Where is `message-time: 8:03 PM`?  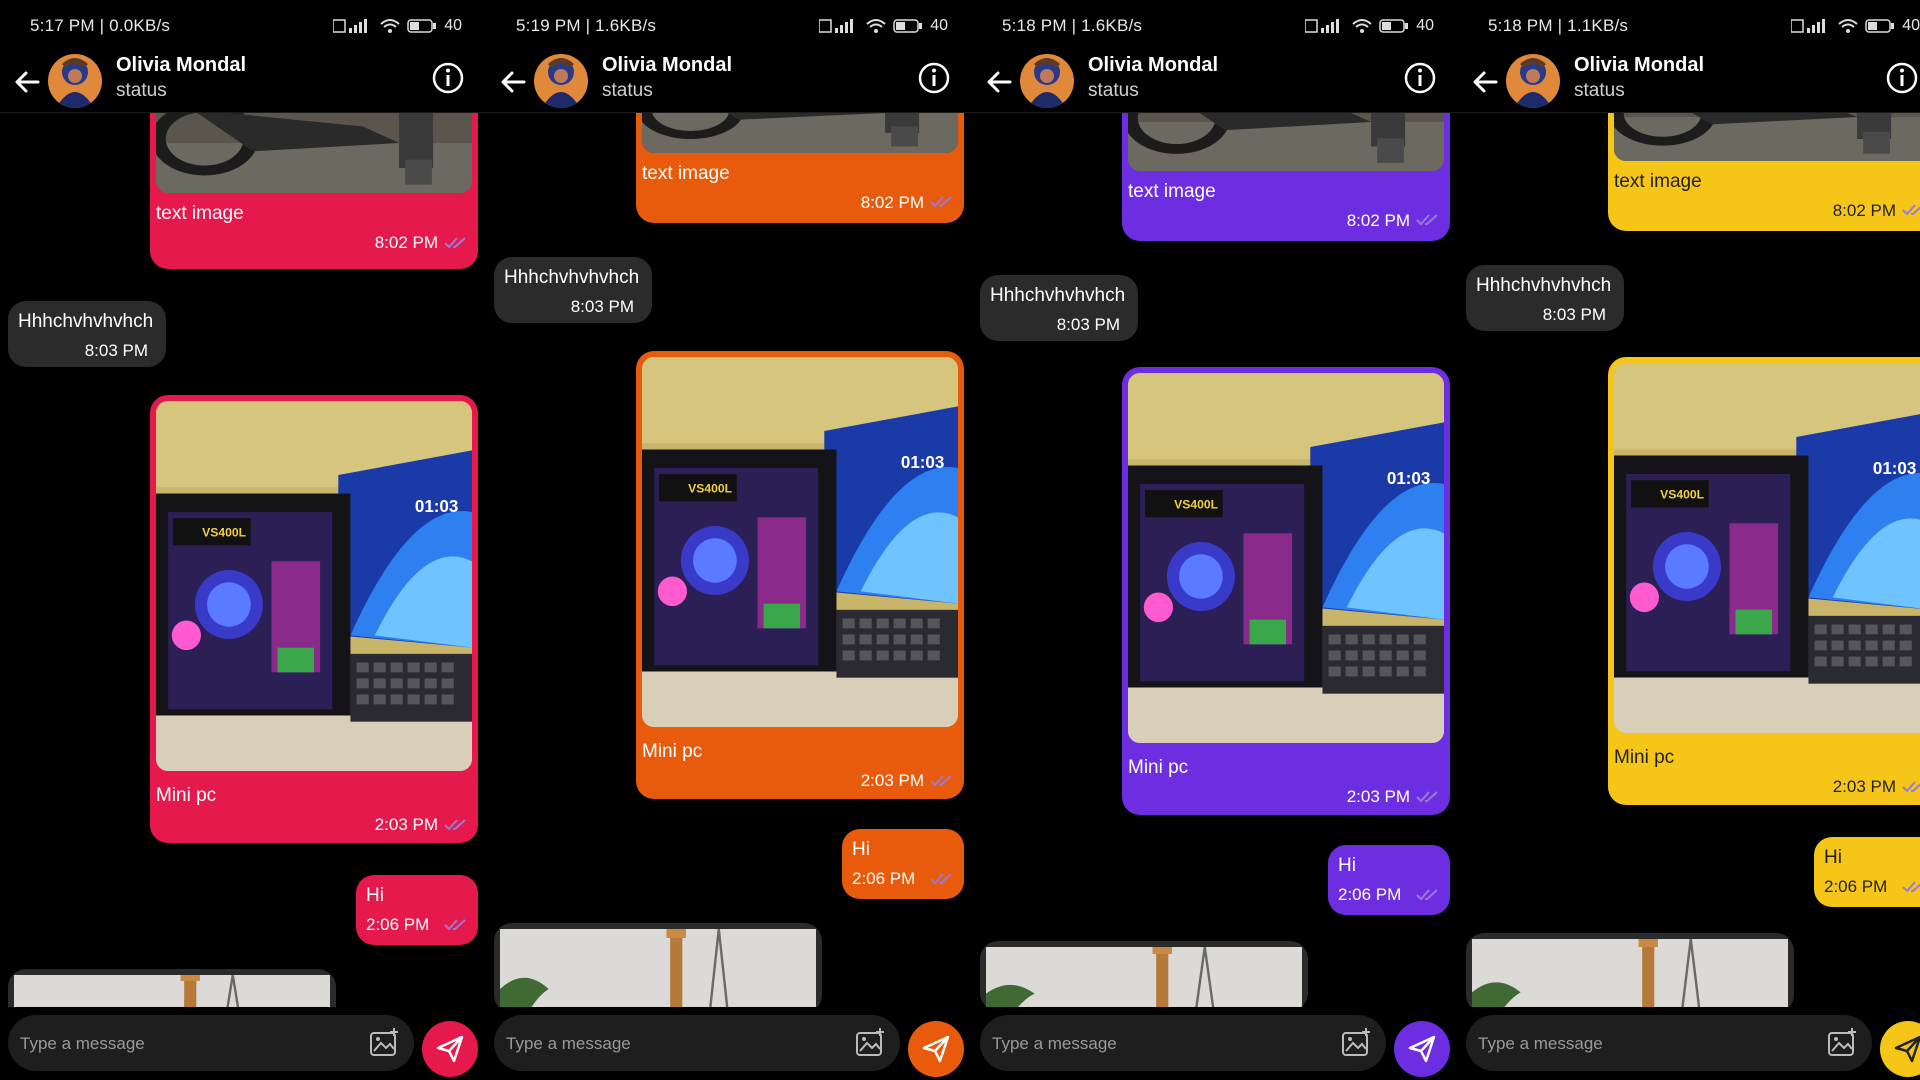
message-time: 8:03 PM is located at coordinates (116, 350).